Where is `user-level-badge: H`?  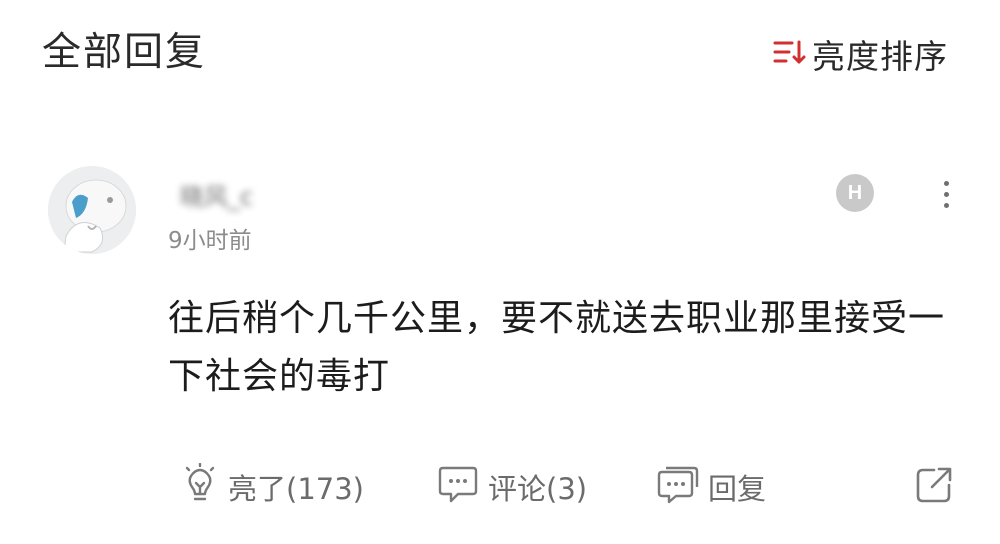
user-level-badge: H is located at coordinates (855, 193).